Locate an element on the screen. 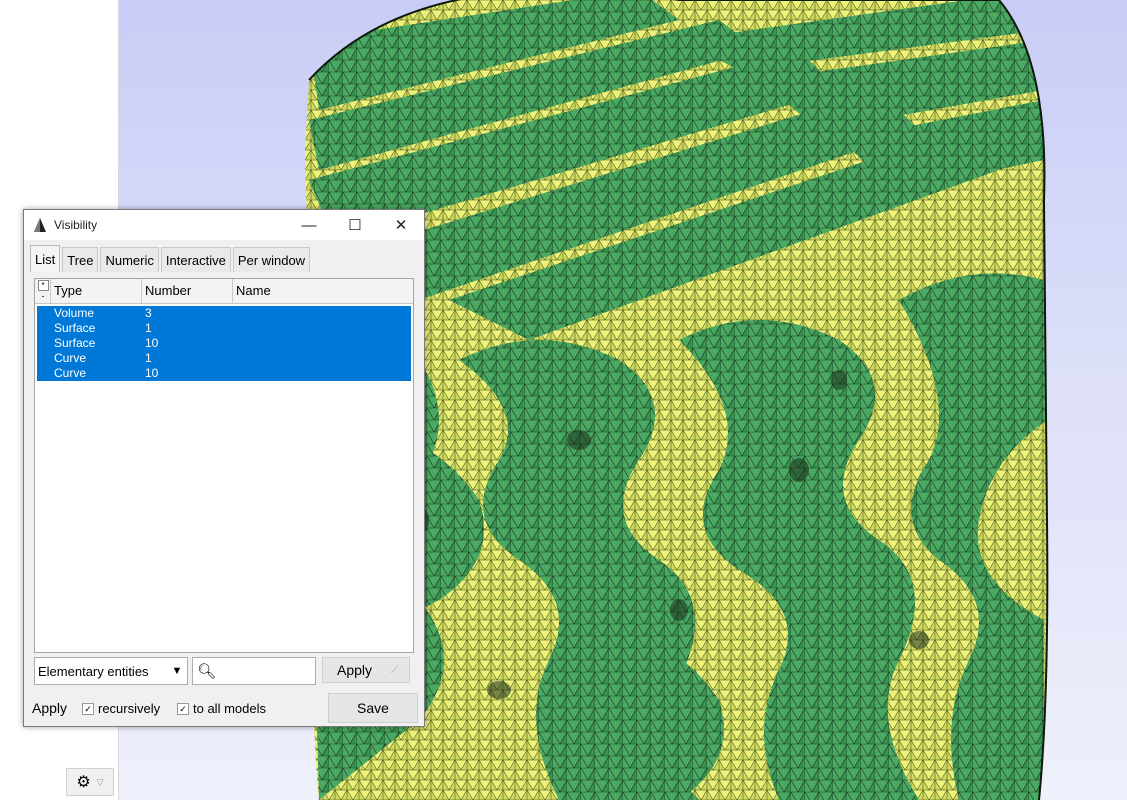  maximize-button: ☐ is located at coordinates (355, 225).